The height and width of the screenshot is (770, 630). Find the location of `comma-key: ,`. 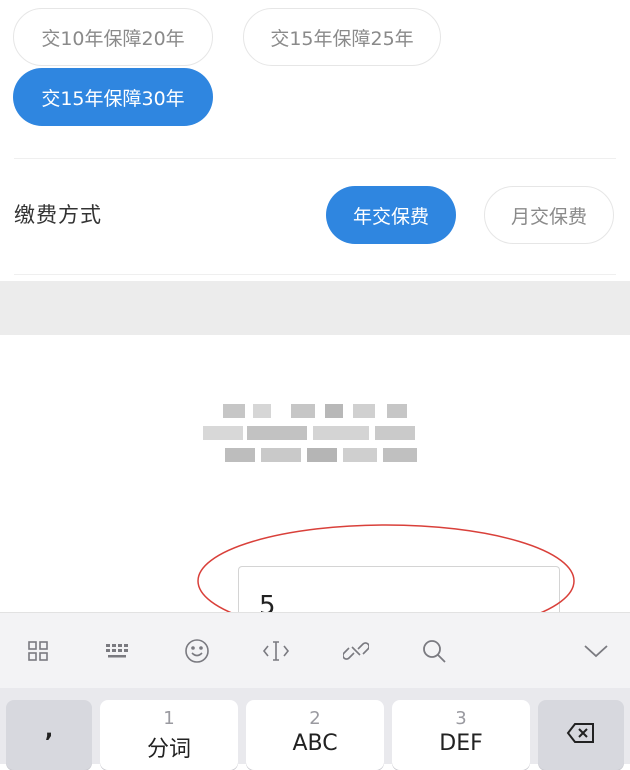

comma-key: , is located at coordinates (49, 735).